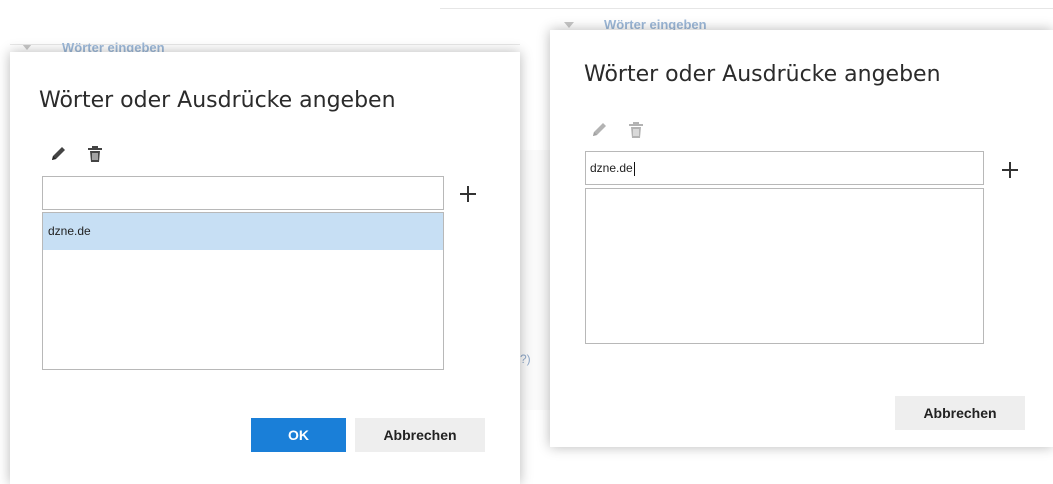  What do you see at coordinates (784, 168) in the screenshot?
I see `word-input: dzne.de` at bounding box center [784, 168].